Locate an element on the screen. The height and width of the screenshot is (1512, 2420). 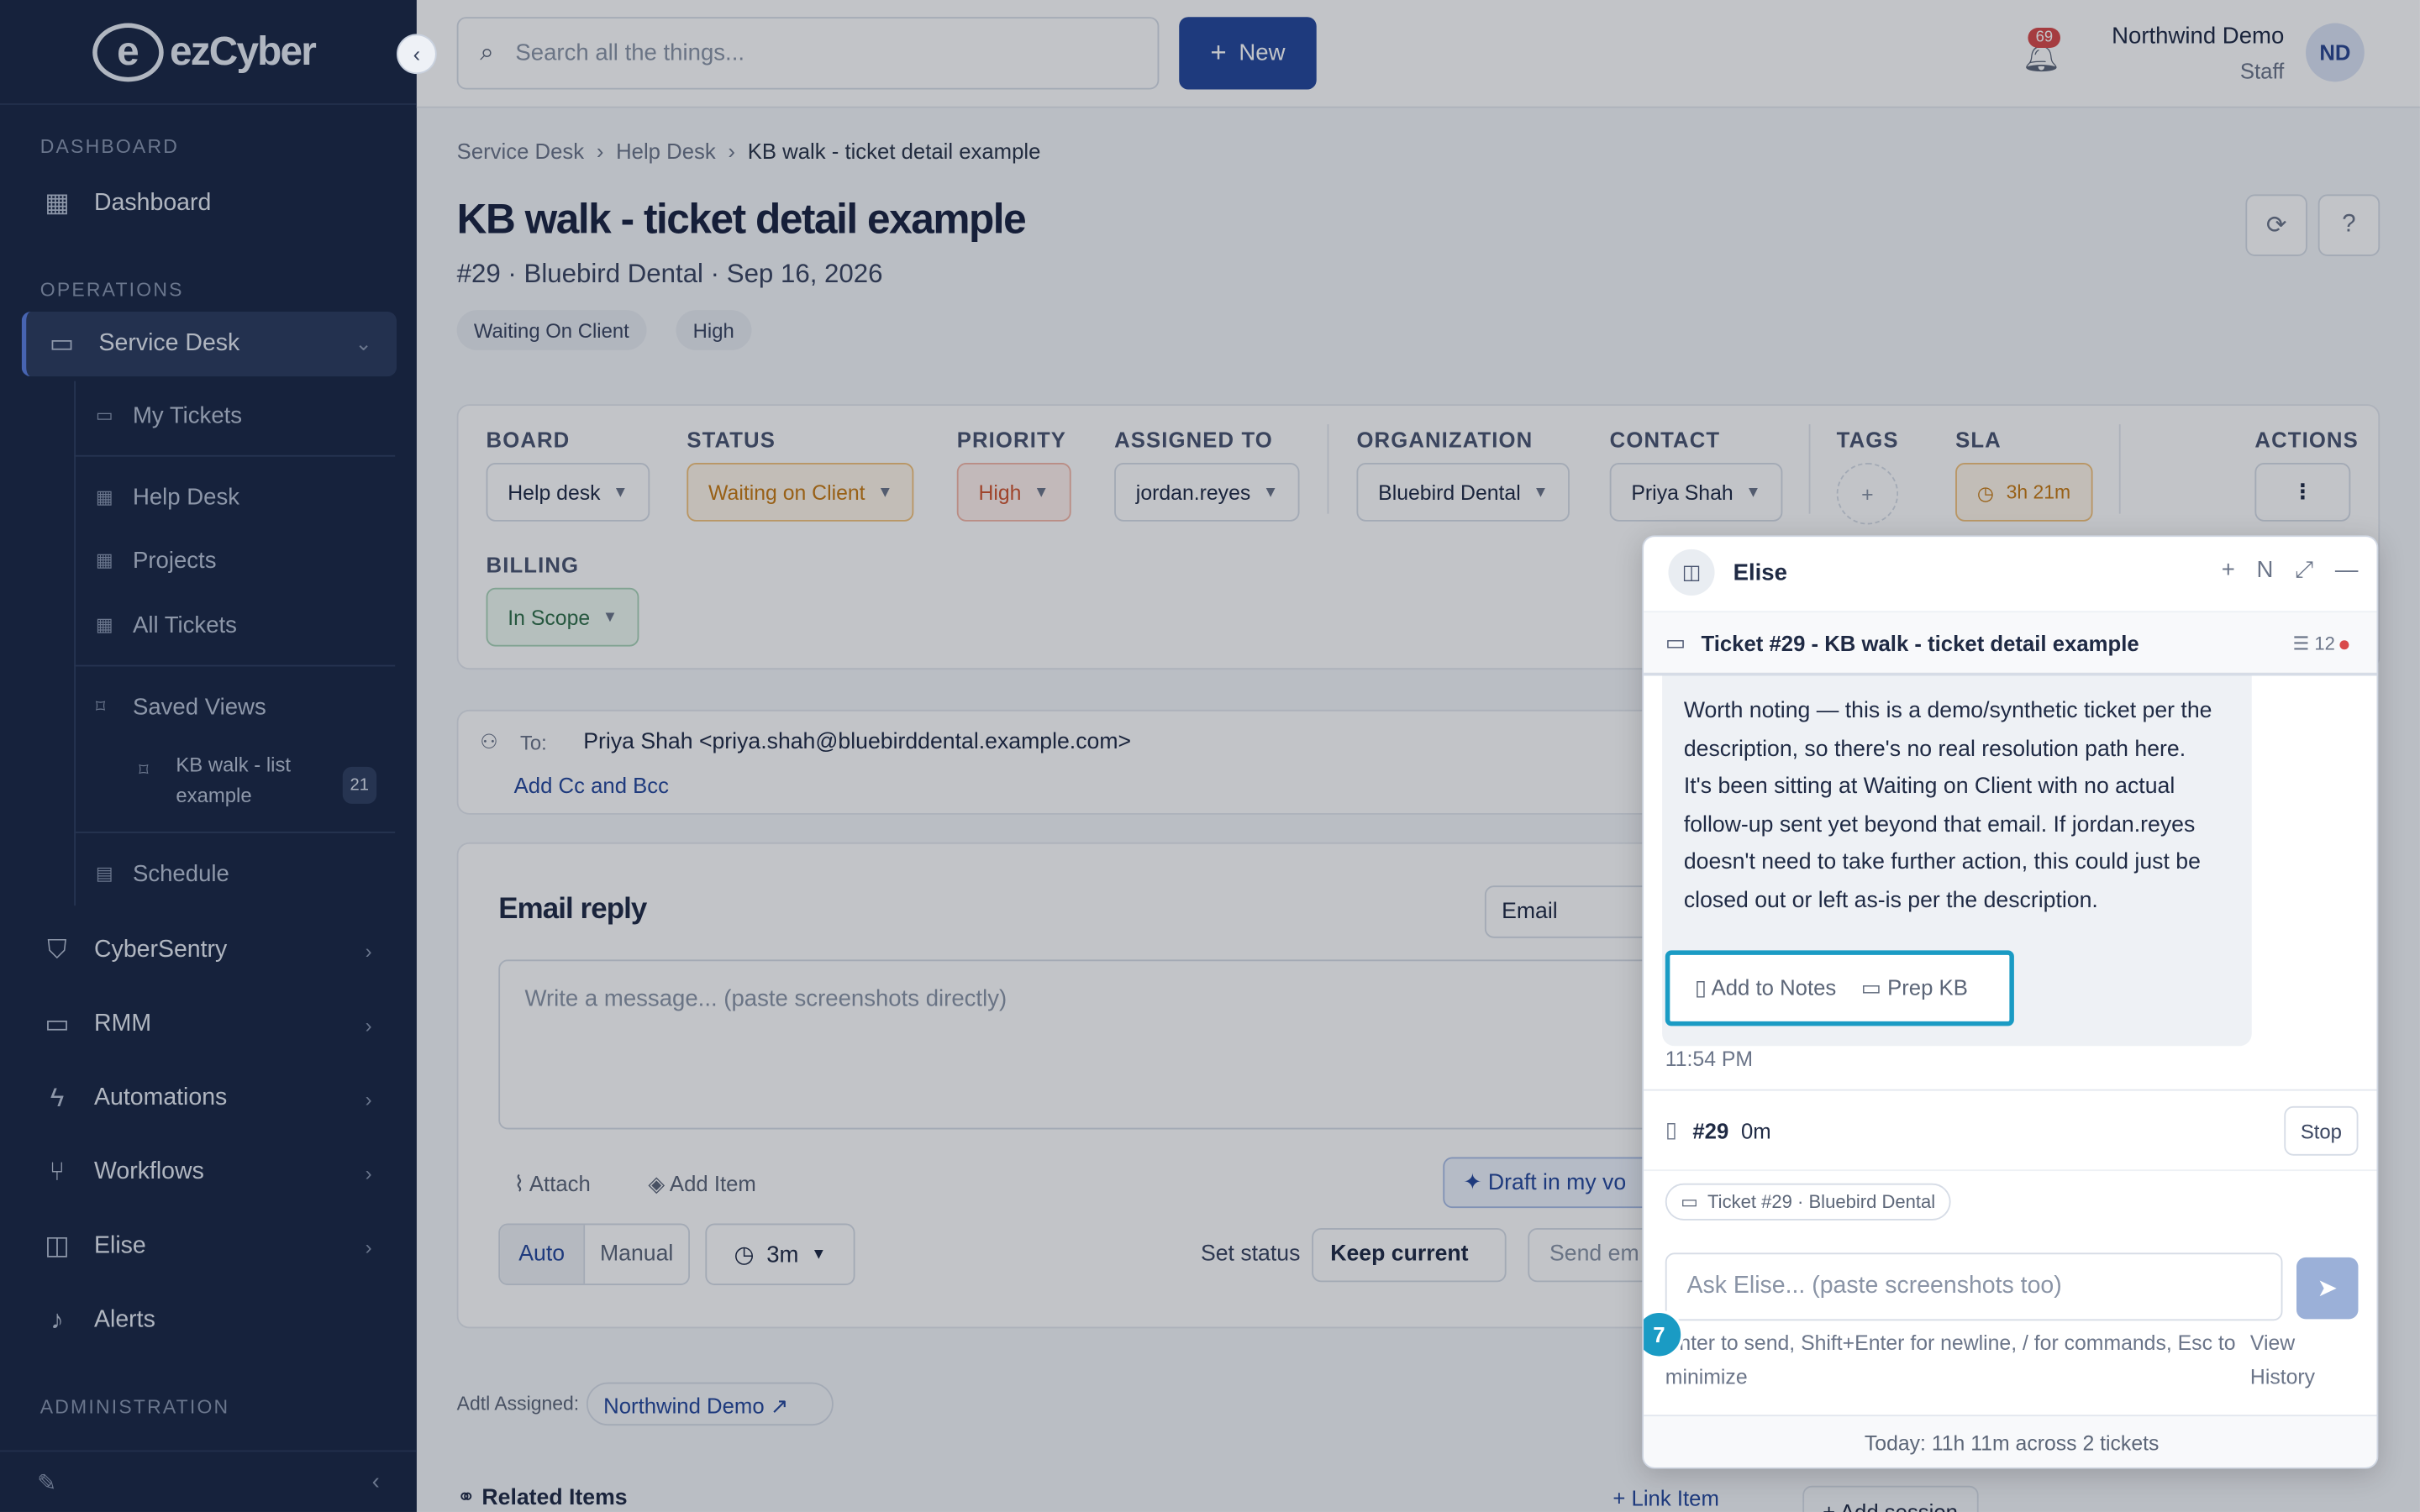
send-icon: ➤ is located at coordinates (2328, 1289).